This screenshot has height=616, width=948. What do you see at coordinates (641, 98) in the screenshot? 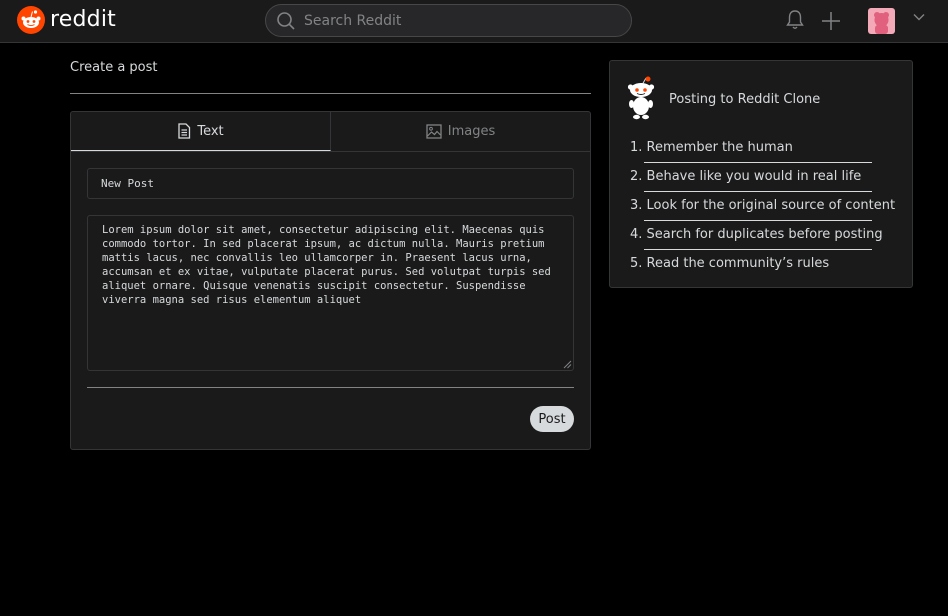
I see `snoo-mascot-icon` at bounding box center [641, 98].